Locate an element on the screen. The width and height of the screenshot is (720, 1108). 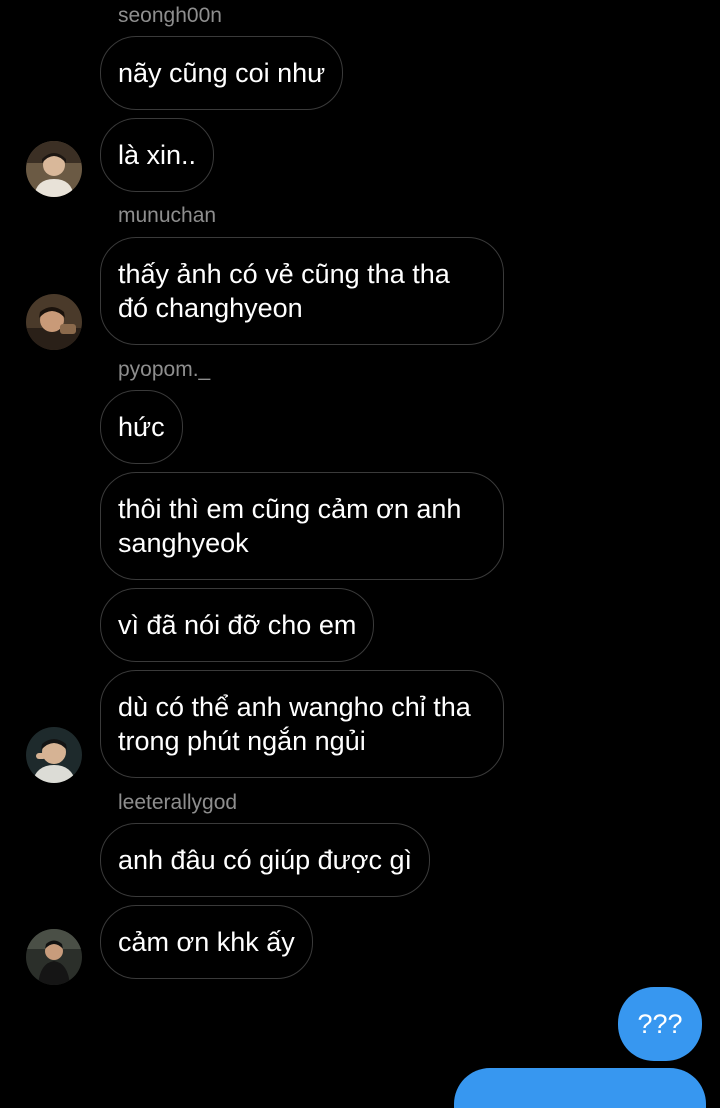
sender-name-seongh00n: seongh00n is located at coordinates (170, 16).